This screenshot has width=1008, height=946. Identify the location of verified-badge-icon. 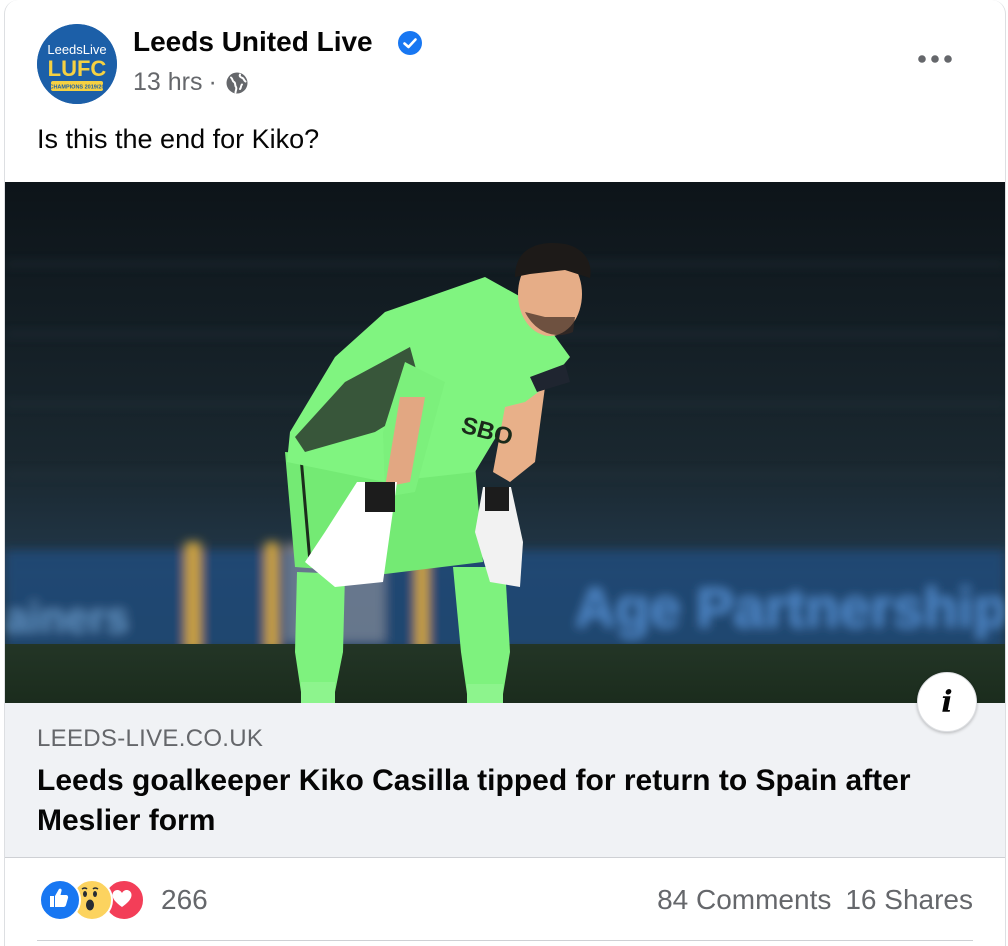
(410, 43).